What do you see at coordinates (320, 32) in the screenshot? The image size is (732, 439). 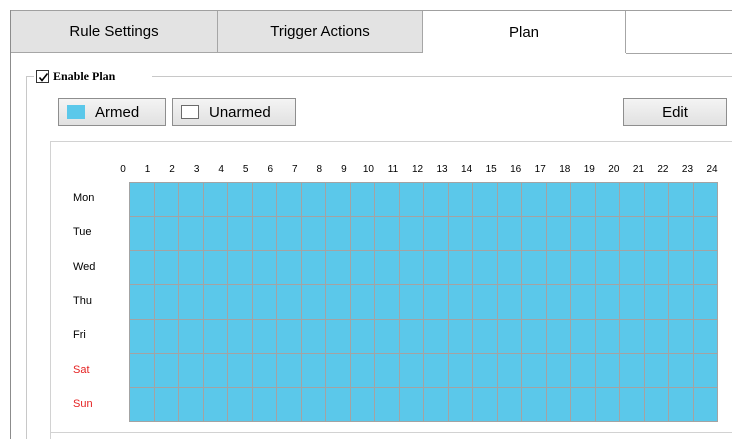 I see `tab-trigger-actions: Trigger Actions` at bounding box center [320, 32].